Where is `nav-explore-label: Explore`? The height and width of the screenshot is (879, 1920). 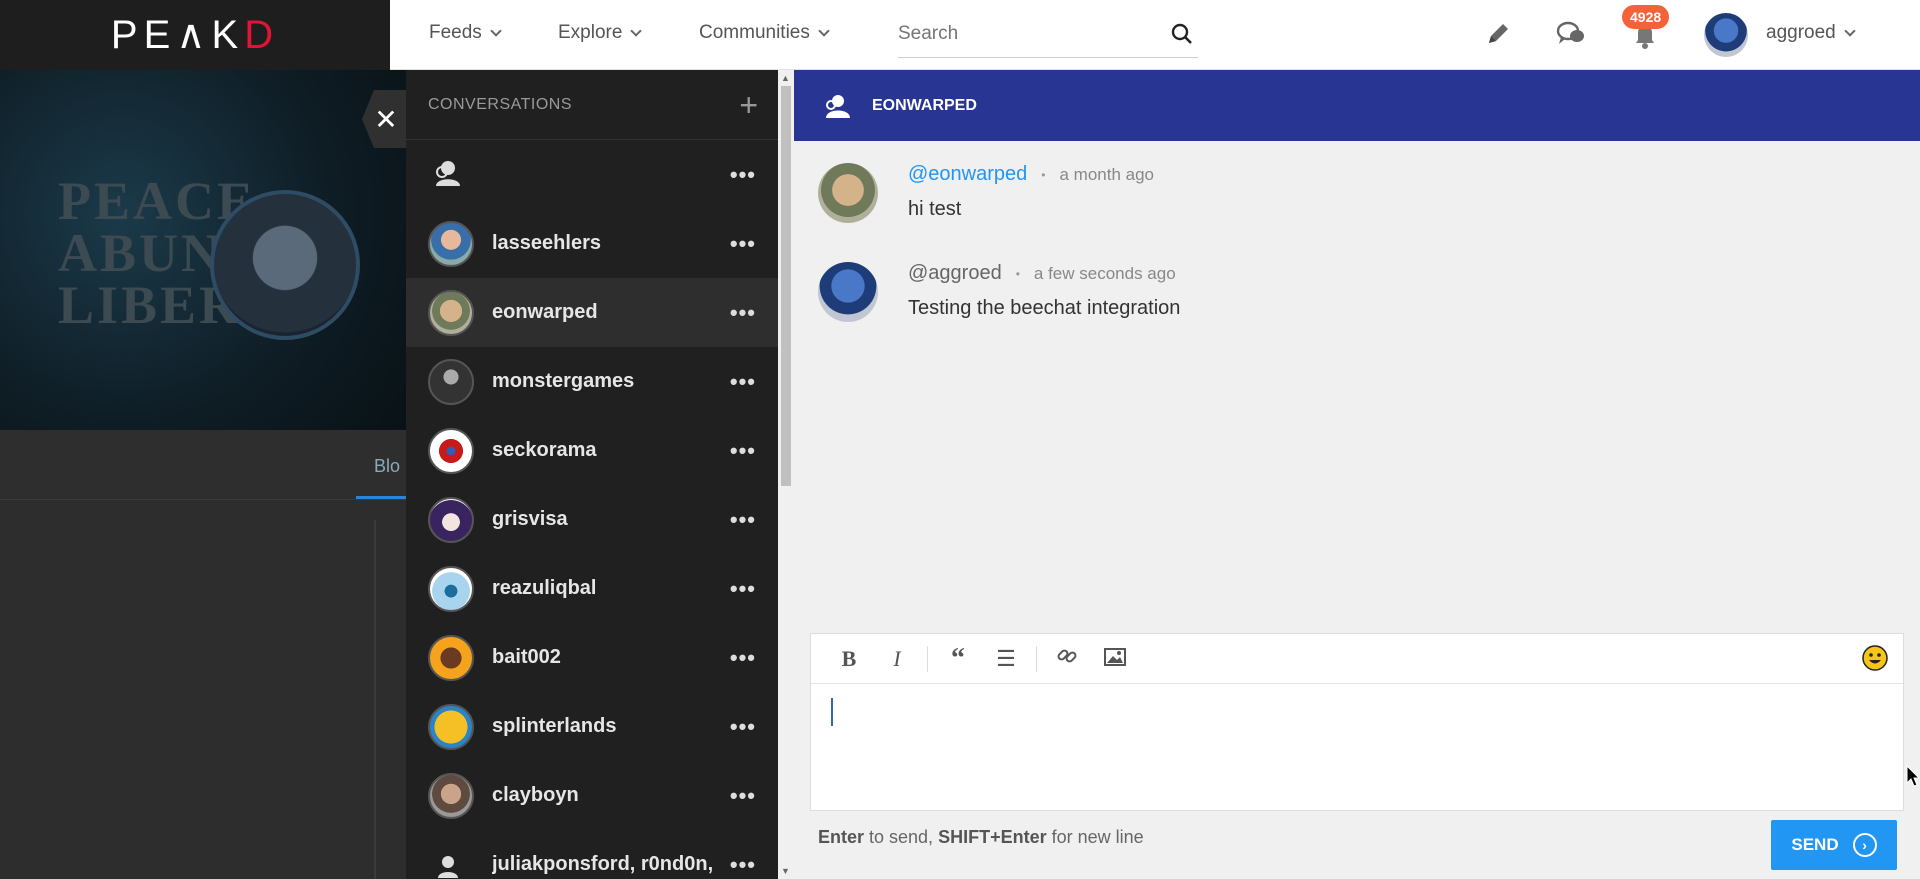 nav-explore-label: Explore is located at coordinates (590, 32).